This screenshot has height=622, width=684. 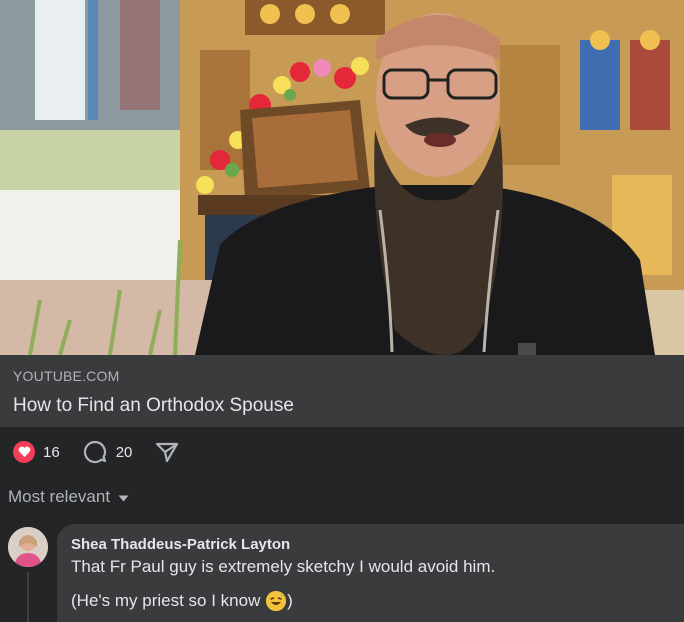 What do you see at coordinates (370, 544) in the screenshot?
I see `comment-author: Shea Thaddeus-Patrick Layton` at bounding box center [370, 544].